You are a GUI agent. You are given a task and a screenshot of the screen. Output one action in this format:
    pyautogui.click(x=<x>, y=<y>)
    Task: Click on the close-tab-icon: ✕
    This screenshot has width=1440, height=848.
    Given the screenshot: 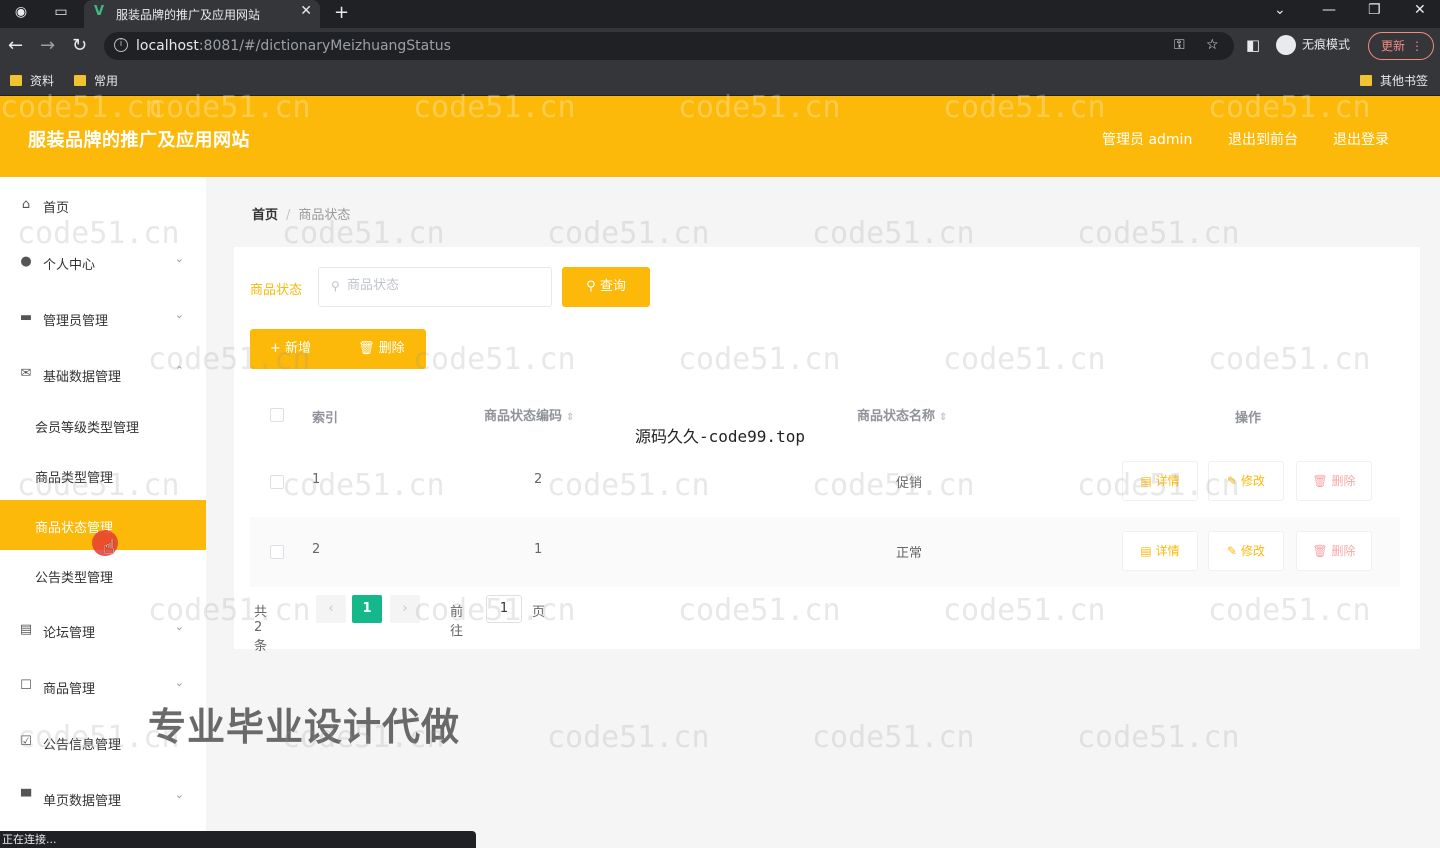 What is the action you would take?
    pyautogui.click(x=306, y=11)
    